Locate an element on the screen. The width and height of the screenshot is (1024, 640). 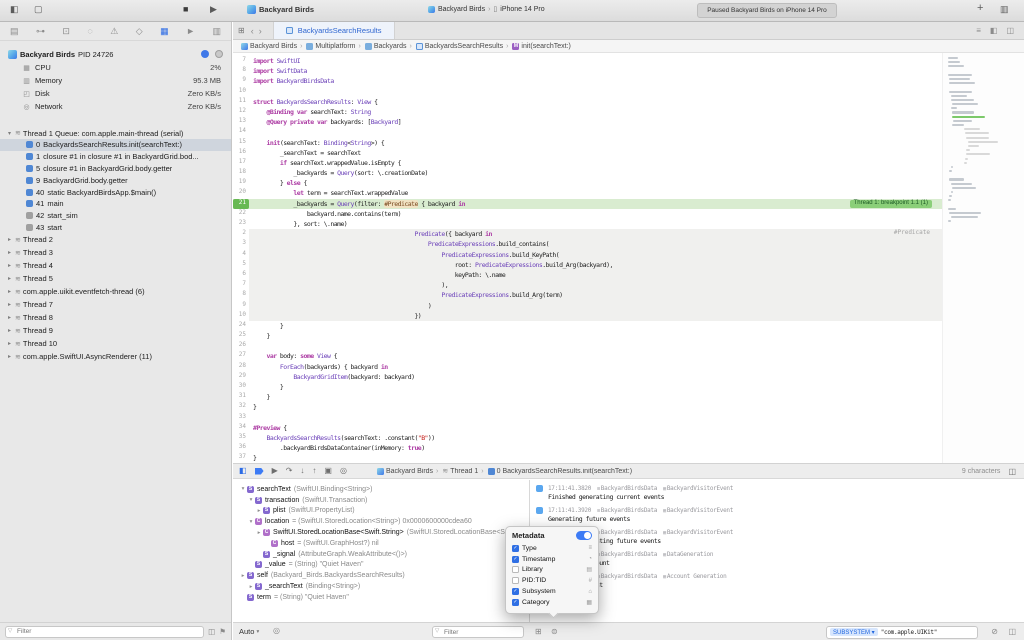
line-number: 27 is located at coordinates (241, 356).